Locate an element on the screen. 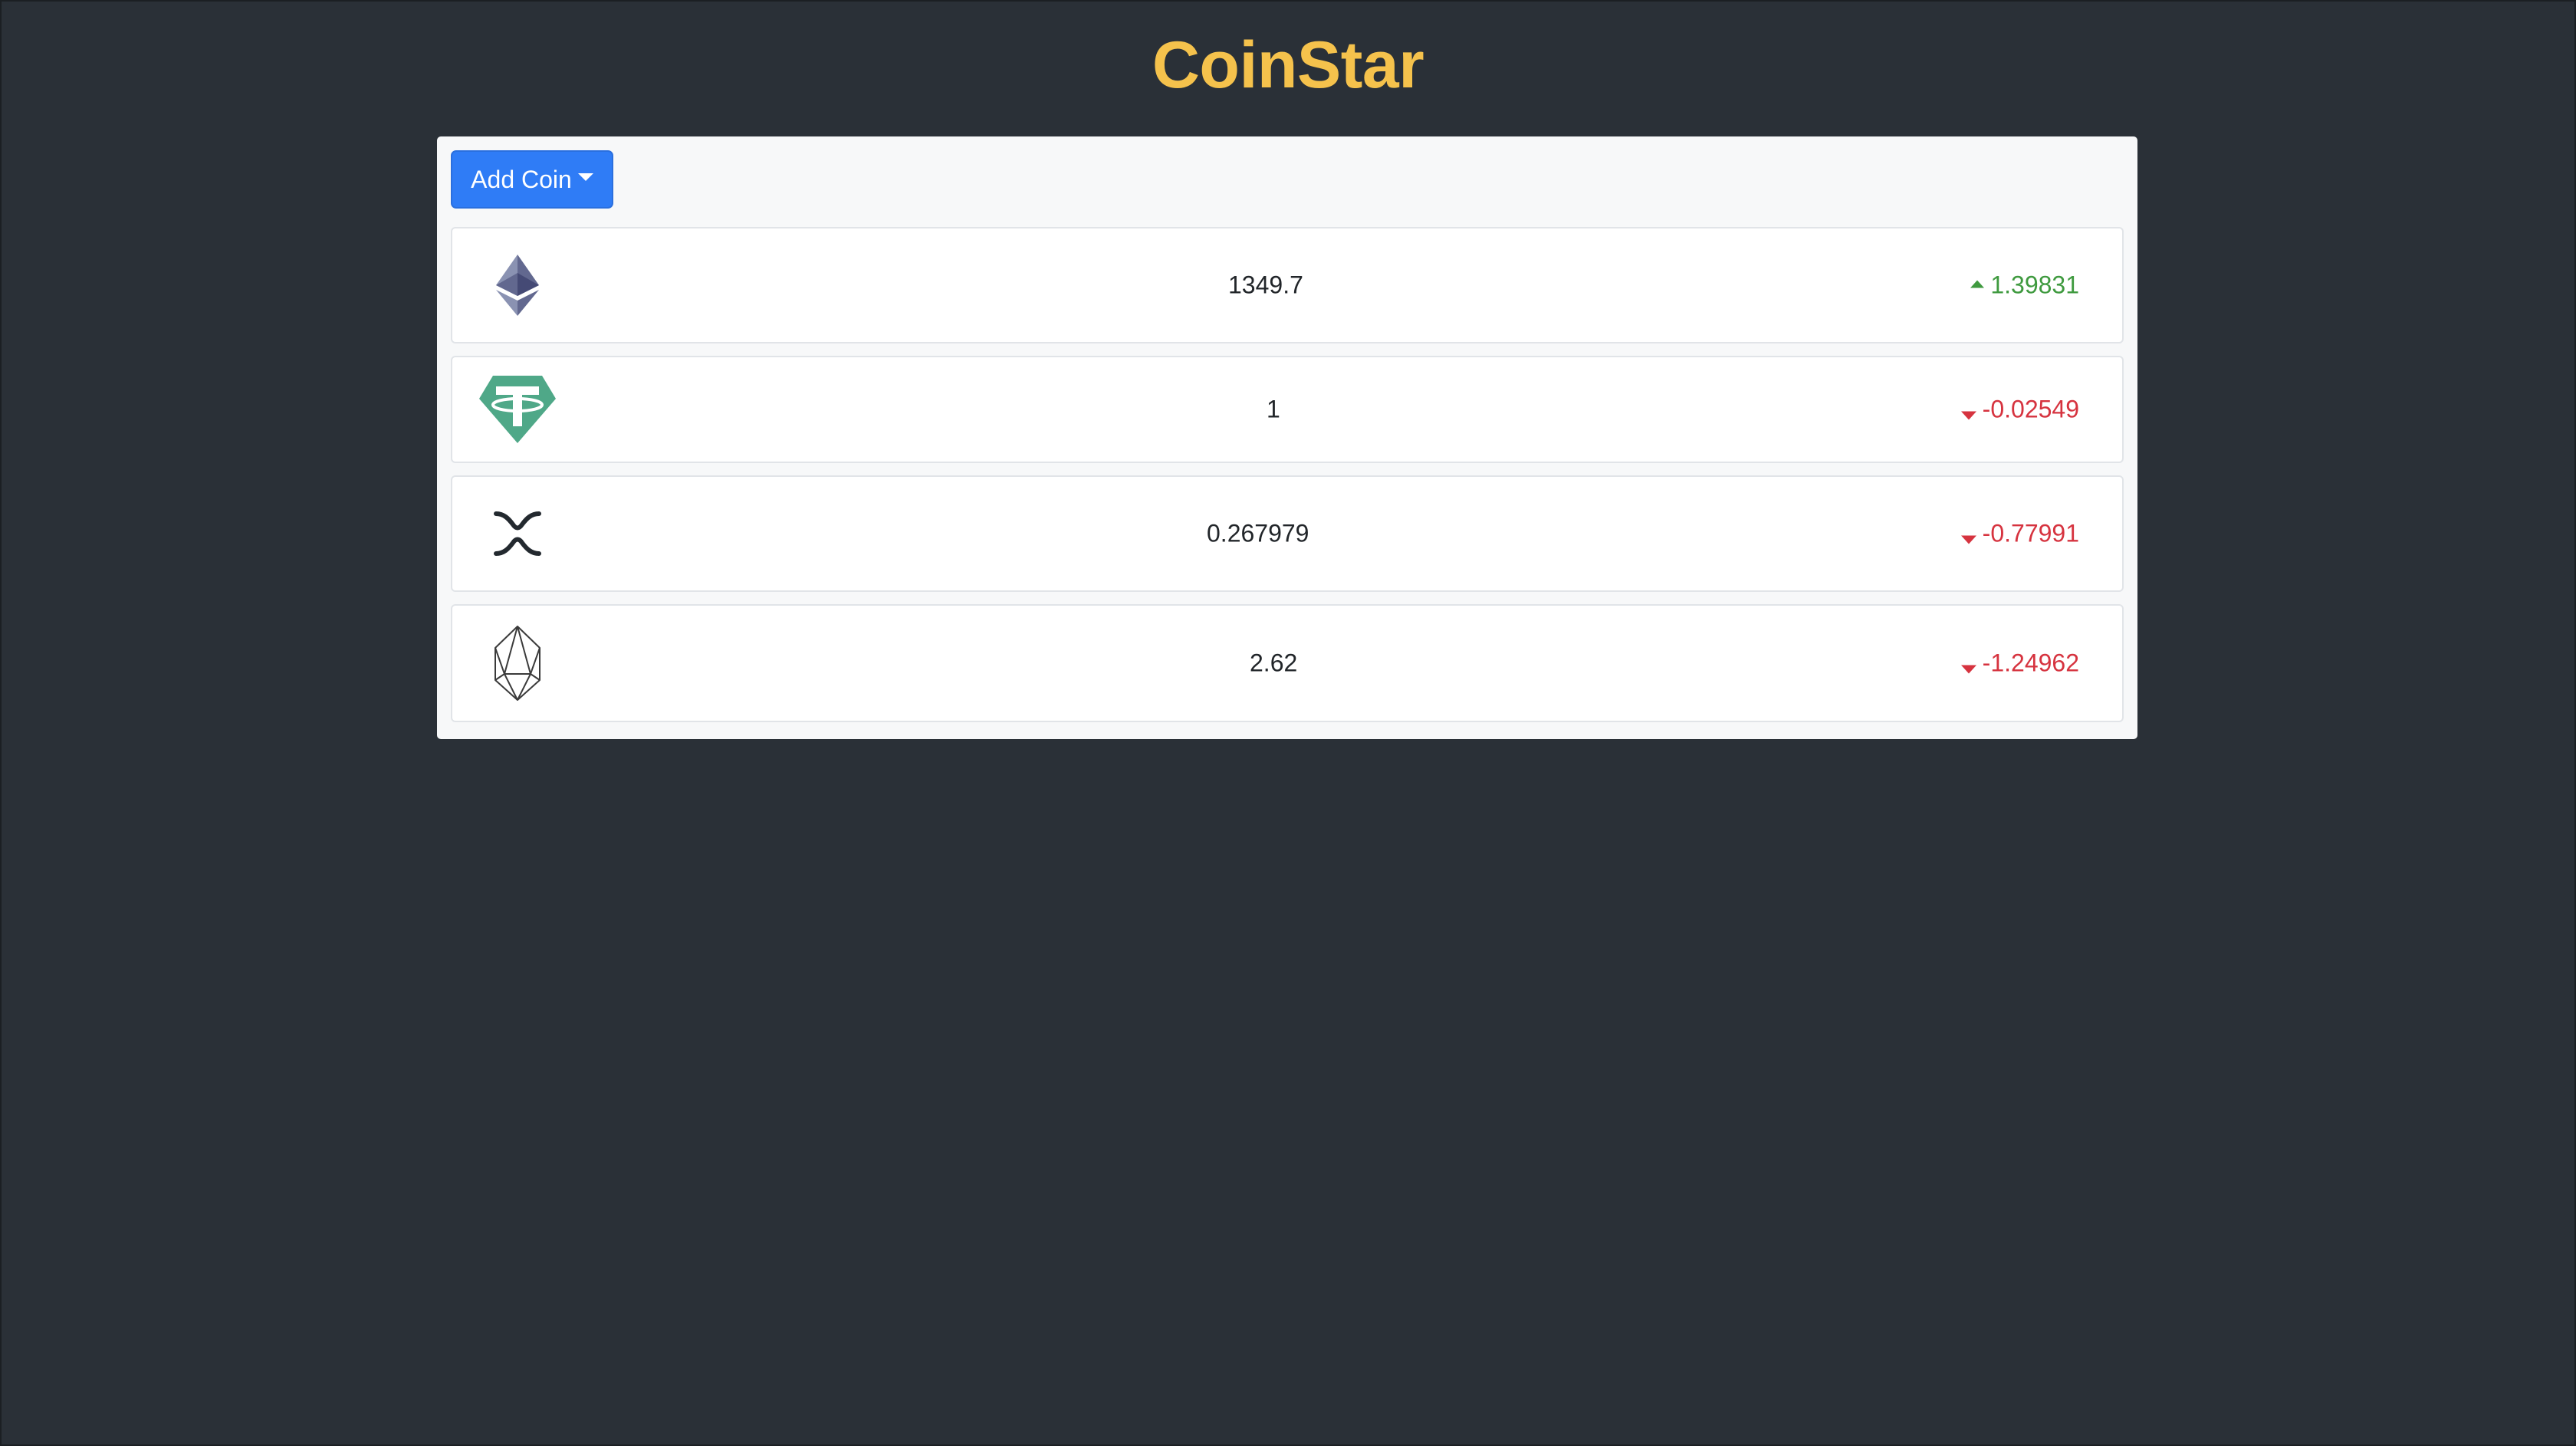 This screenshot has height=1446, width=2576. coin-change: -0.02549 is located at coordinates (2019, 410).